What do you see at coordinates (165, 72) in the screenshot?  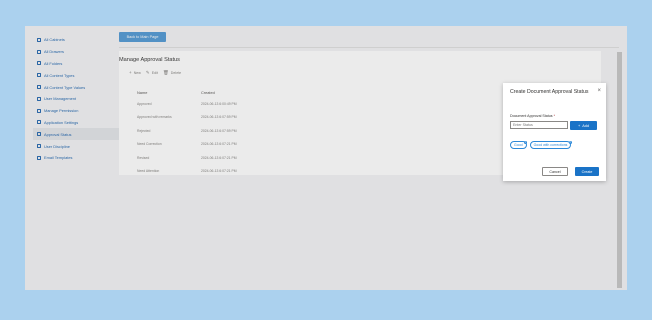 I see `trash-icon: 🗑` at bounding box center [165, 72].